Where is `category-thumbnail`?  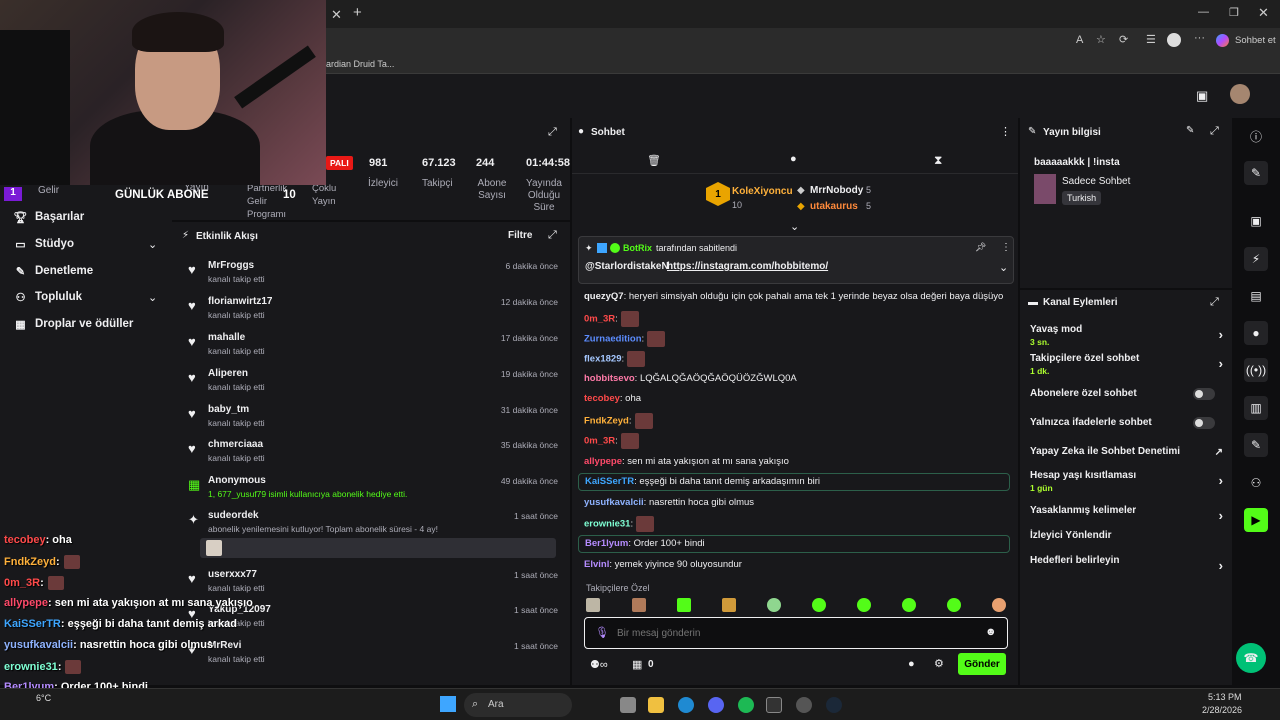 category-thumbnail is located at coordinates (1045, 189).